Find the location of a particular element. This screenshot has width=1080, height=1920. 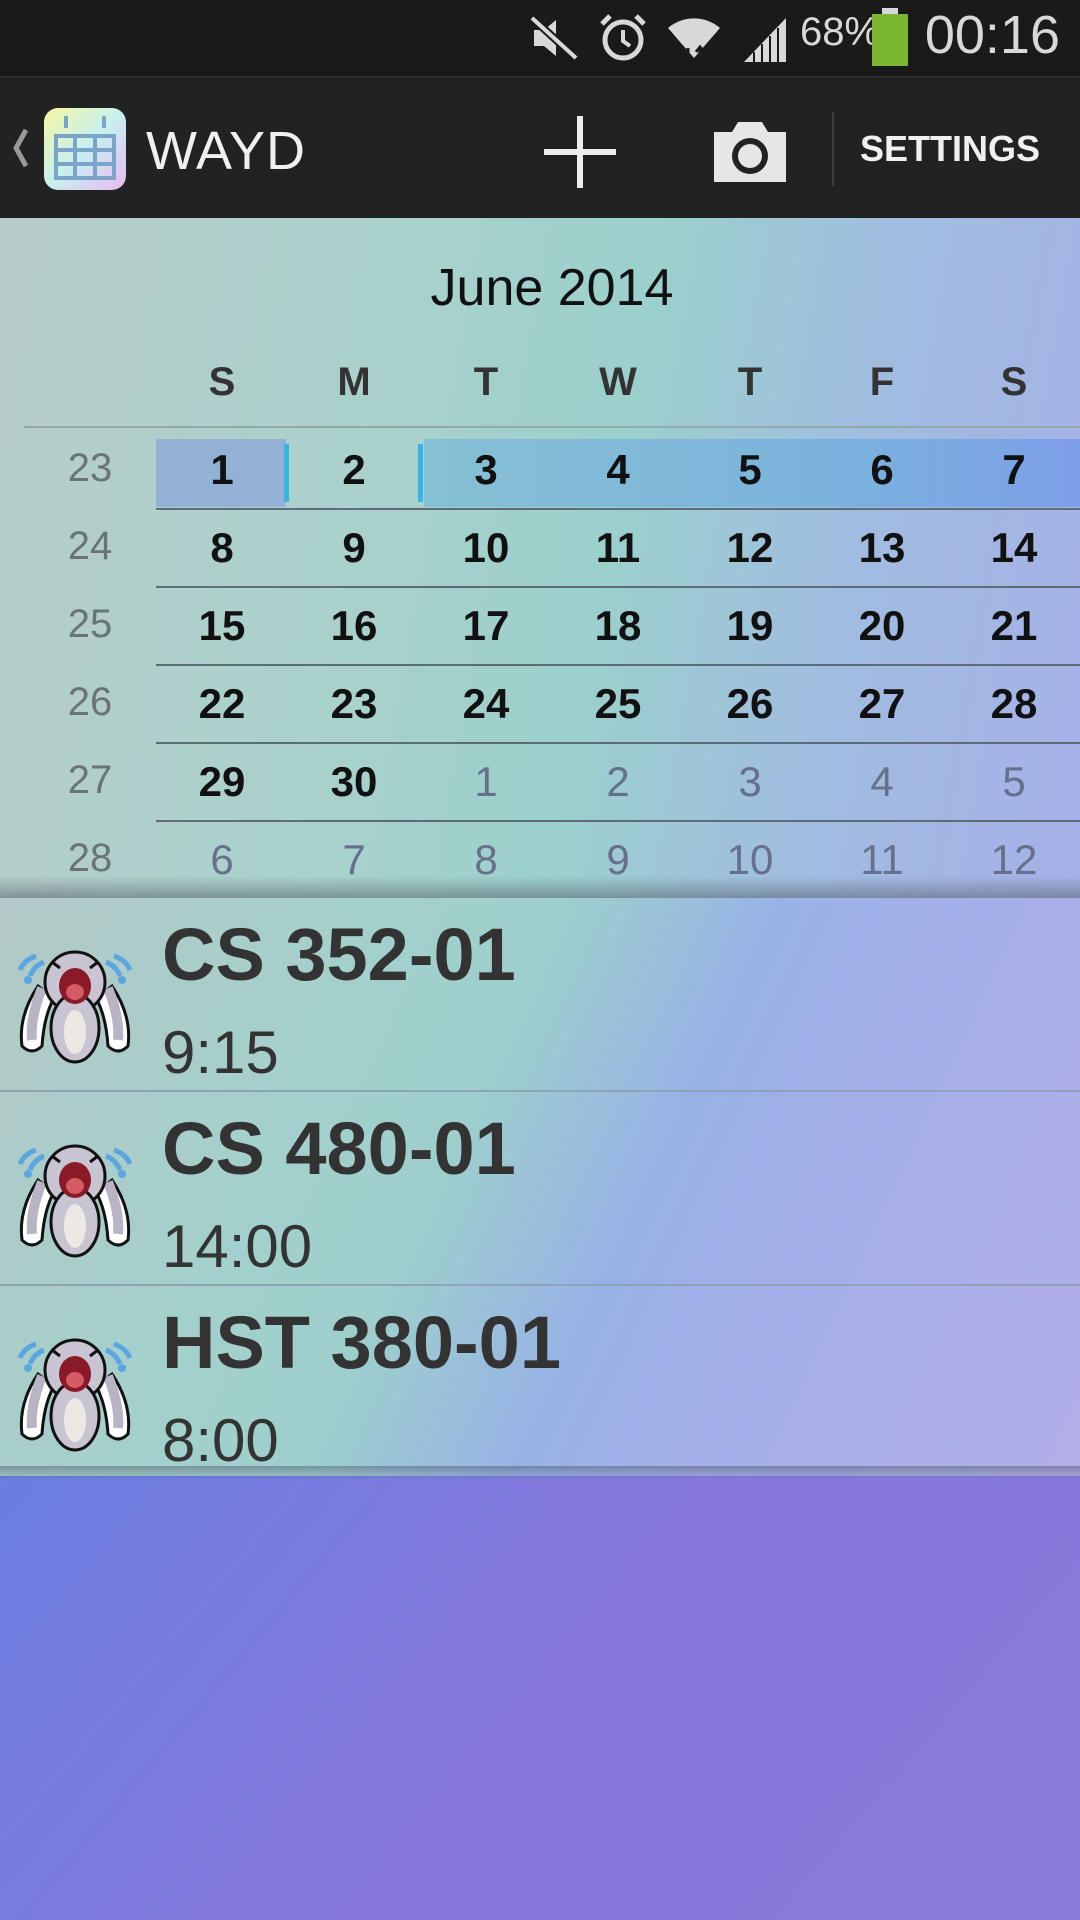

day-cell: 16 is located at coordinates (354, 626).